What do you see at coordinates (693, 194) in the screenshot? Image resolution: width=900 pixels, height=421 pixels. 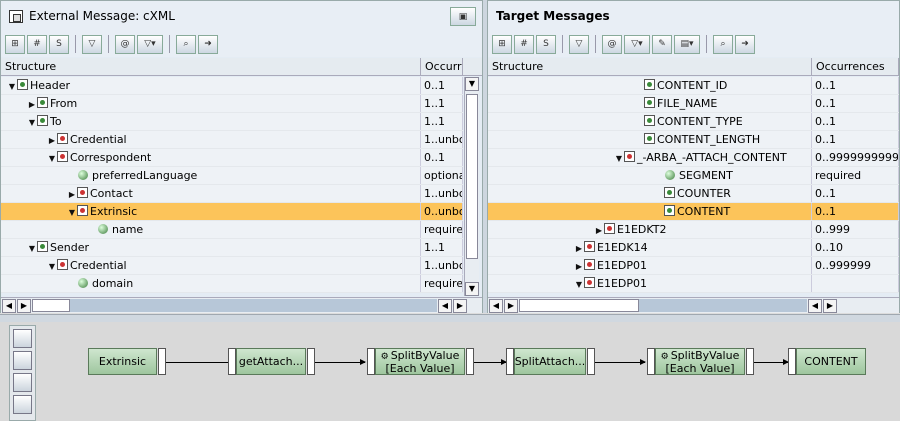 I see `tree-row: COUNTER 0..1` at bounding box center [693, 194].